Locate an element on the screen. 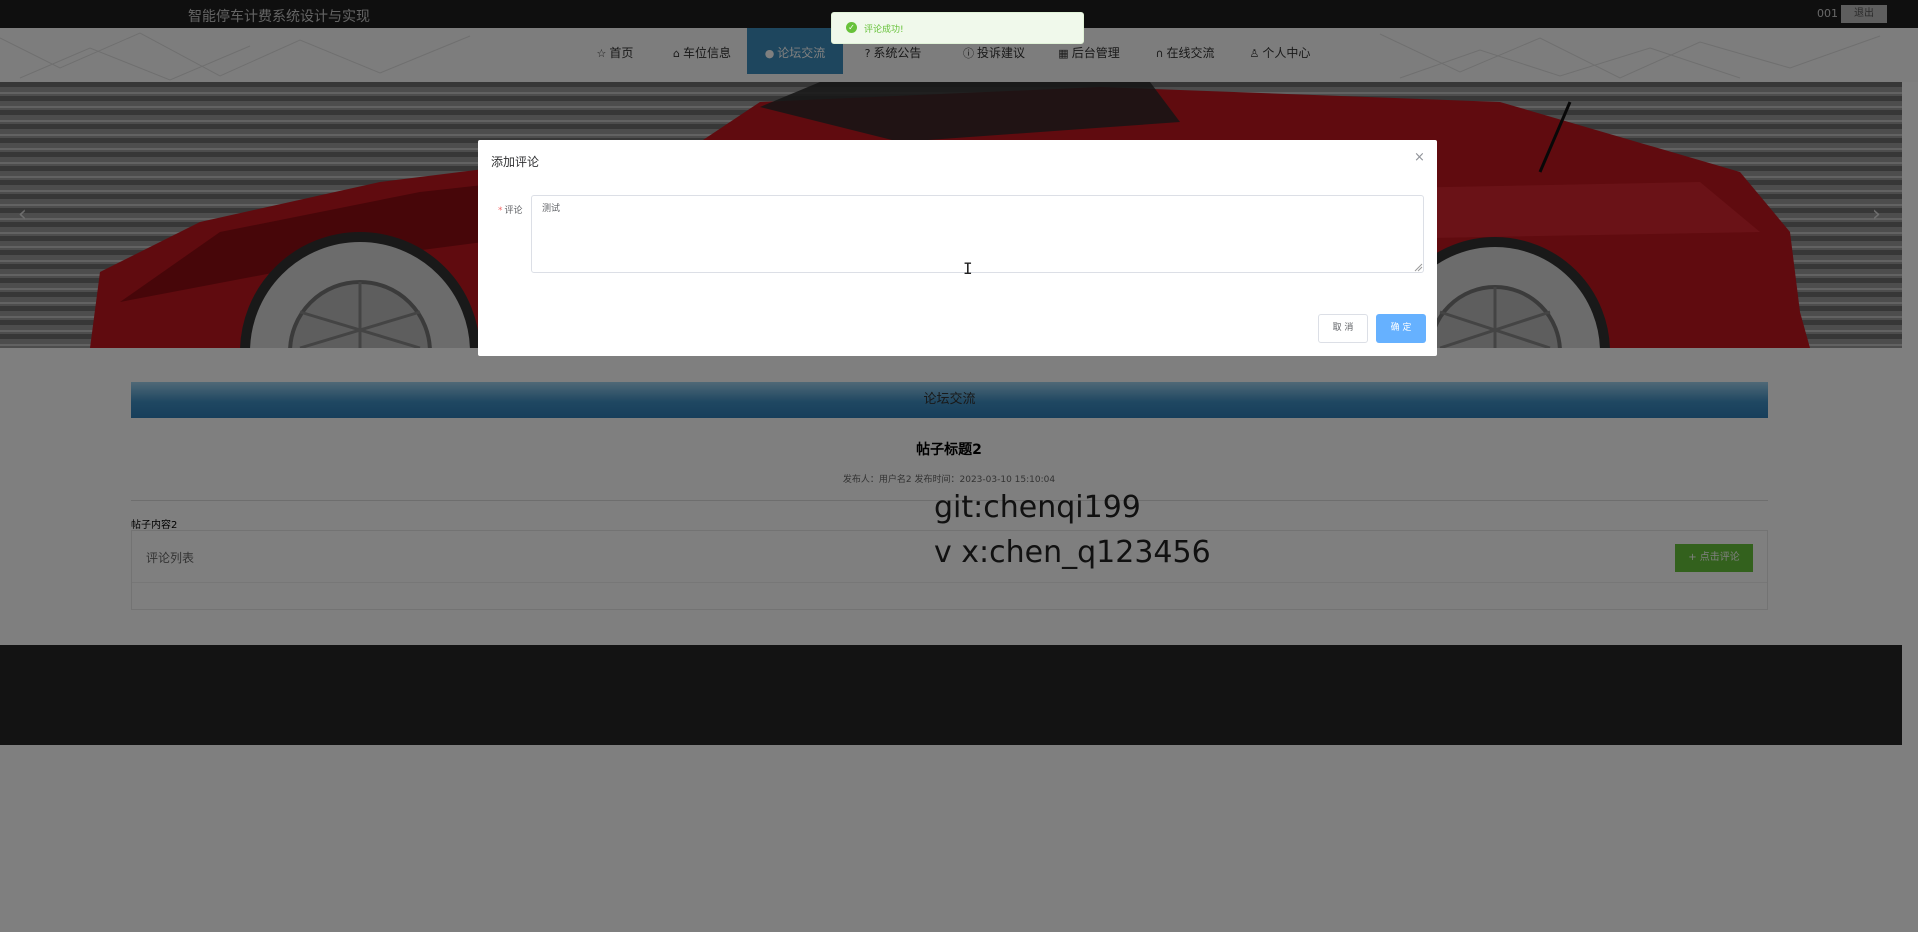 The image size is (1918, 932). comment-field-label: * 评论 is located at coordinates (510, 209).